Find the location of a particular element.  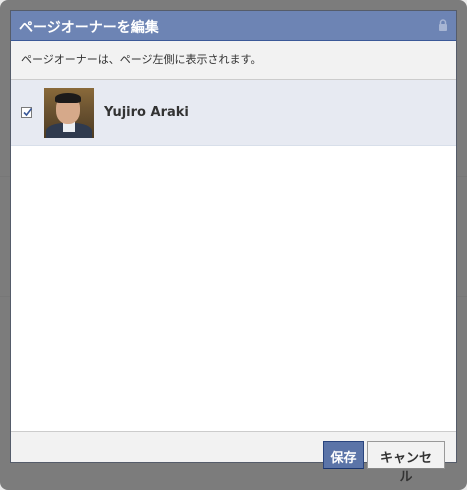

owner-checkbox is located at coordinates (27, 112).